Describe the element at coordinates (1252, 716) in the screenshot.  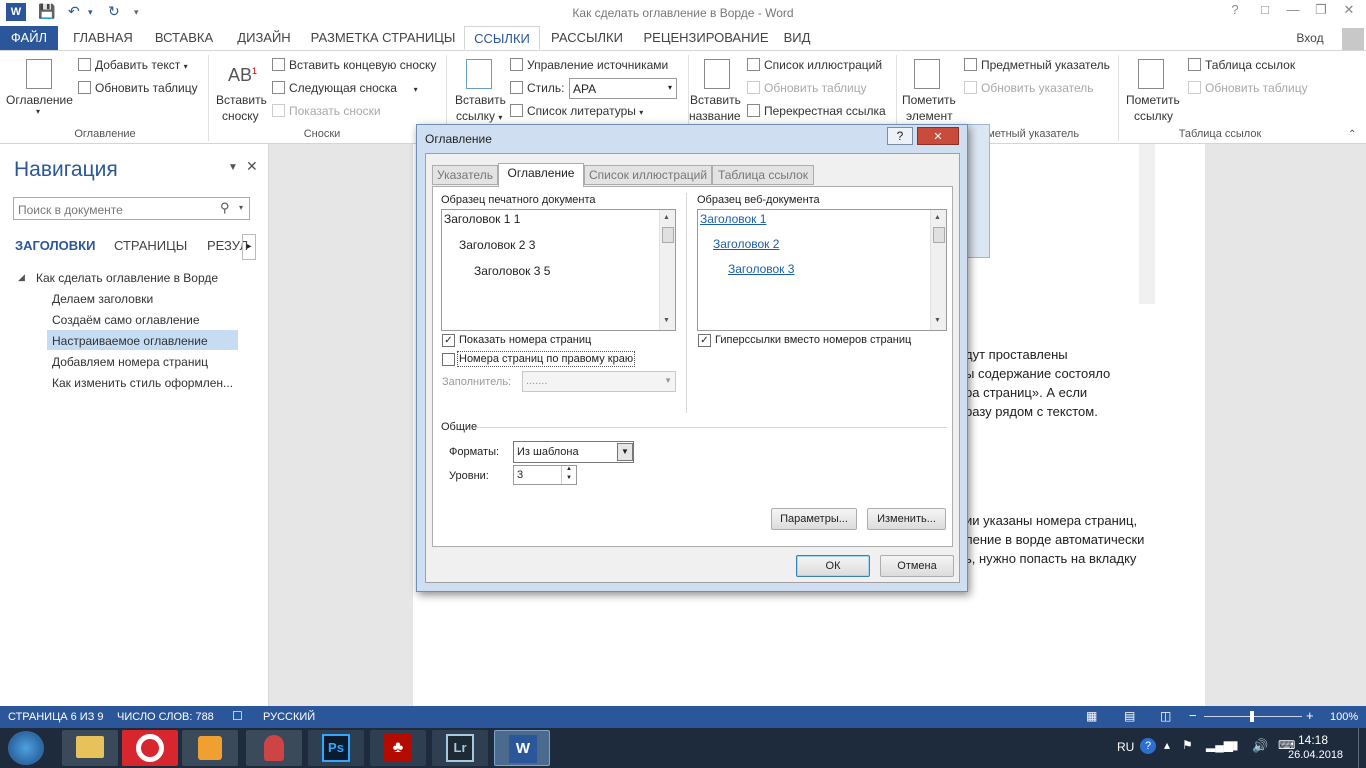
I see `zoom-slider-thumb` at that location.